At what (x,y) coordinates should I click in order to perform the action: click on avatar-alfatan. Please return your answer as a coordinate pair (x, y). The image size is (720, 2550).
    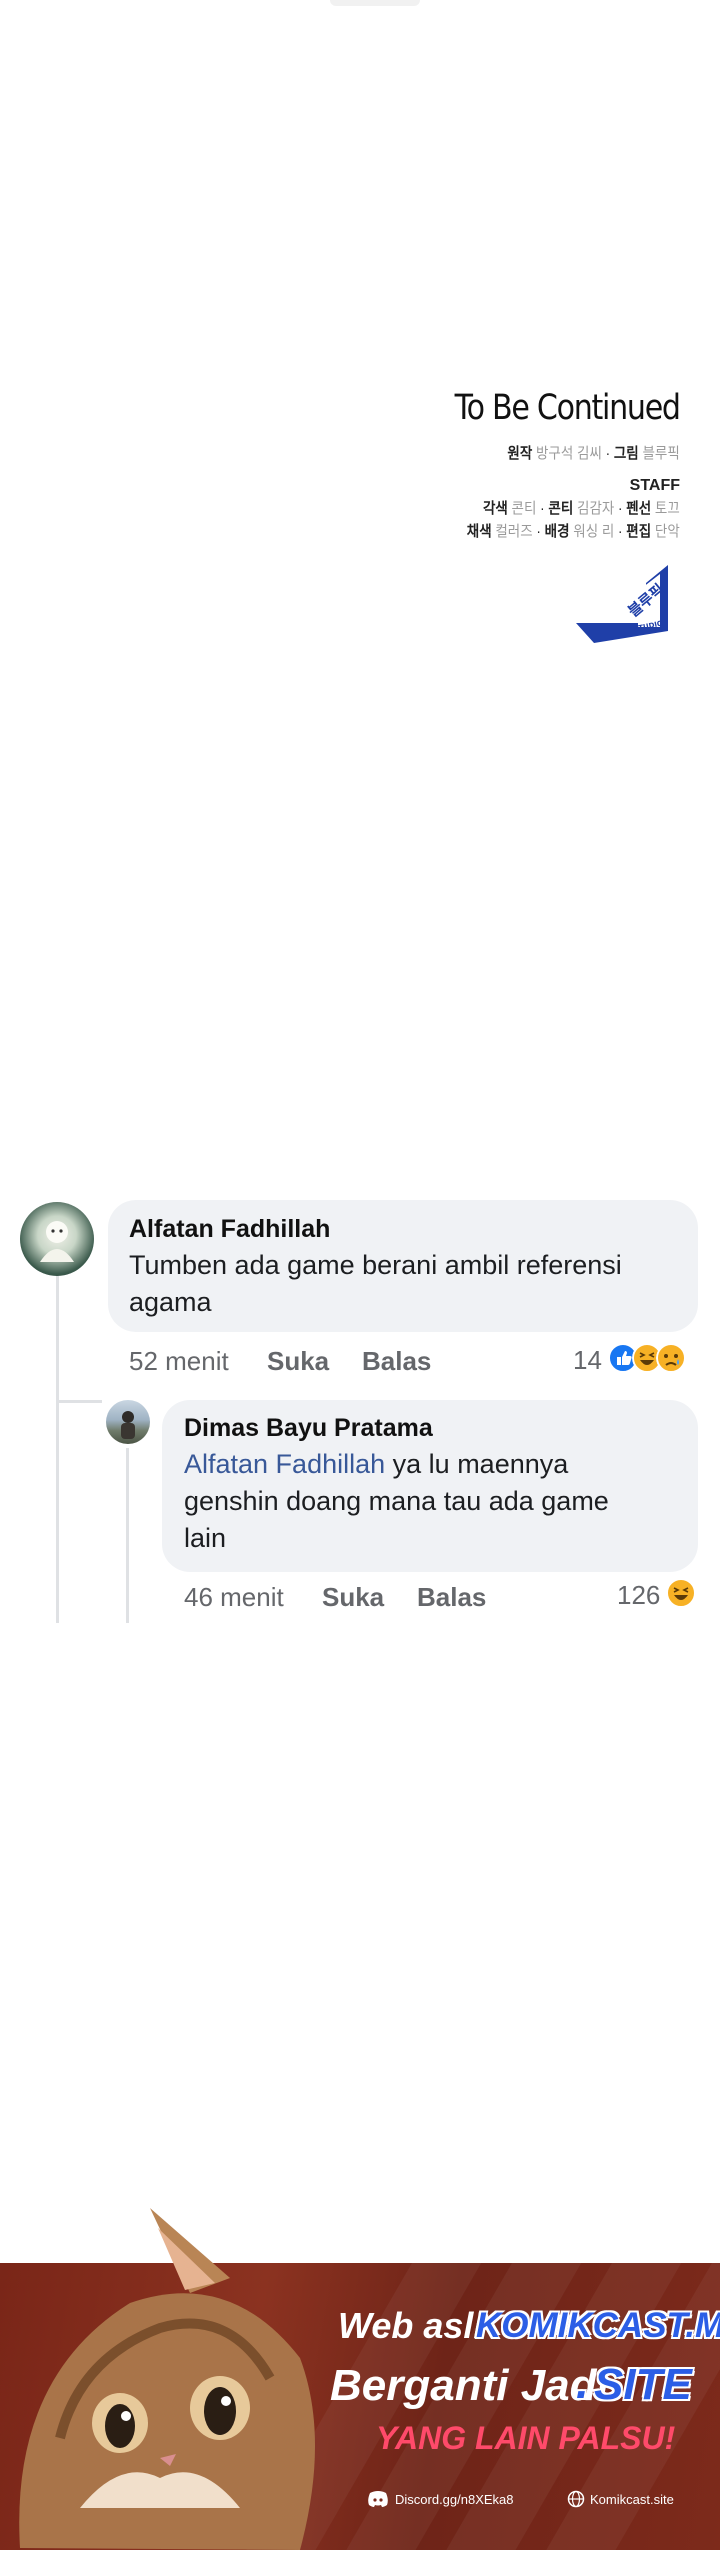
    Looking at the image, I should click on (57, 1239).